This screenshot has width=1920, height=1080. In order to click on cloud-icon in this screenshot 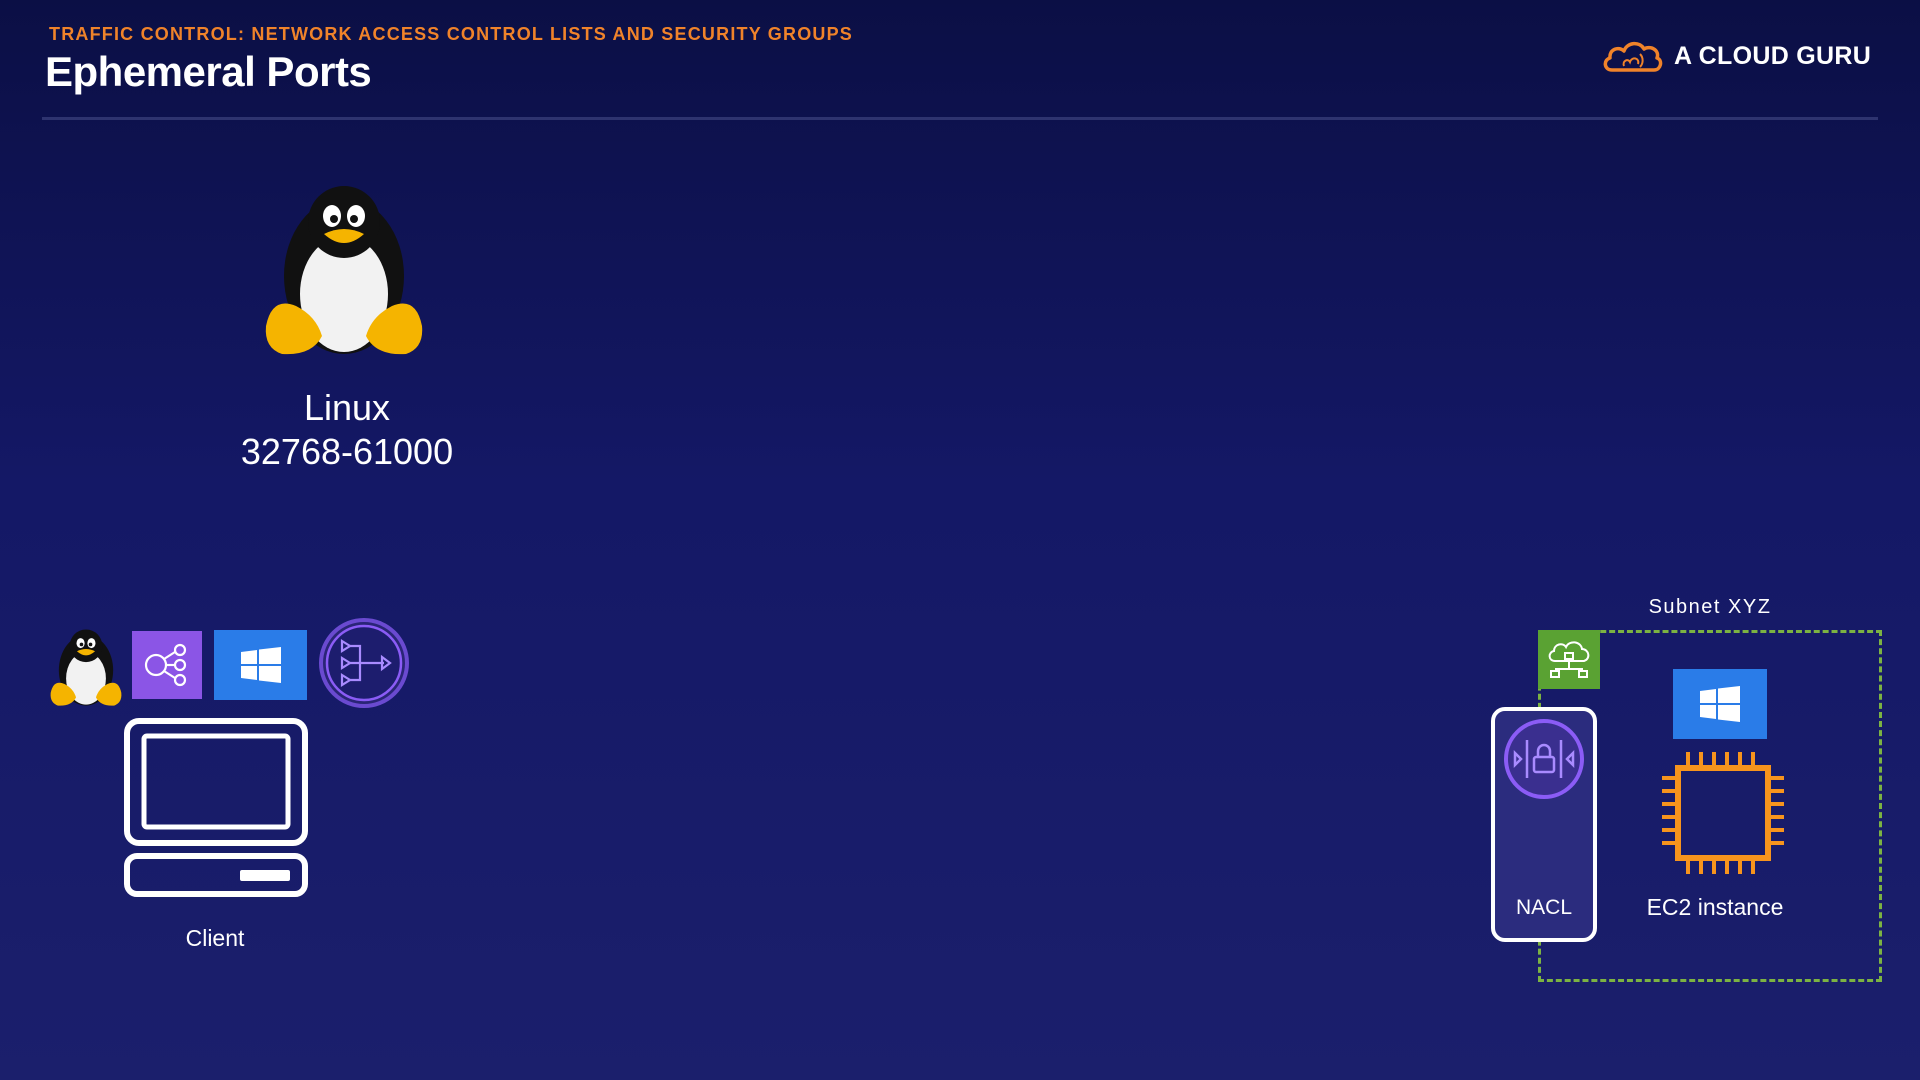, I will do `click(1633, 56)`.